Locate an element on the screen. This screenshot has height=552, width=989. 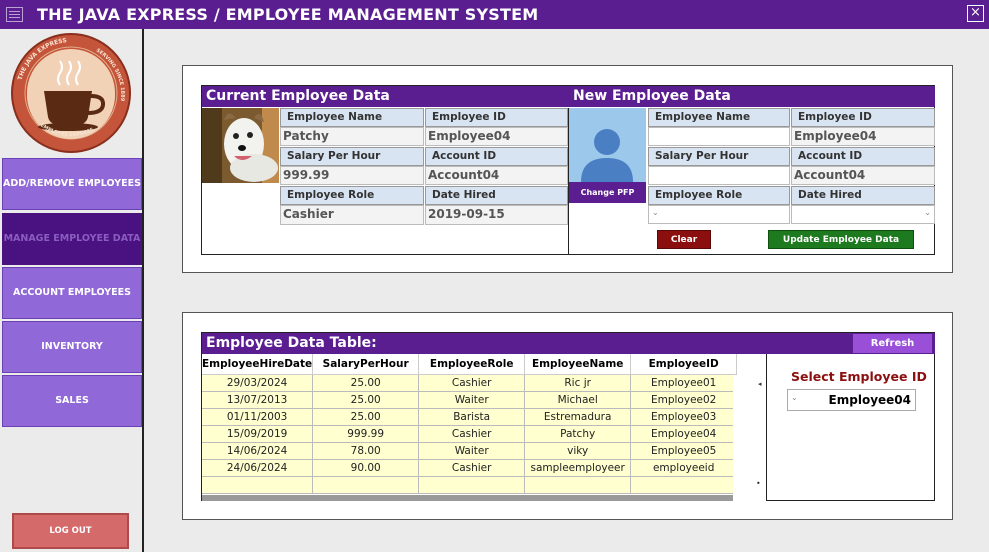
new-name-label: Employee Name is located at coordinates (719, 117).